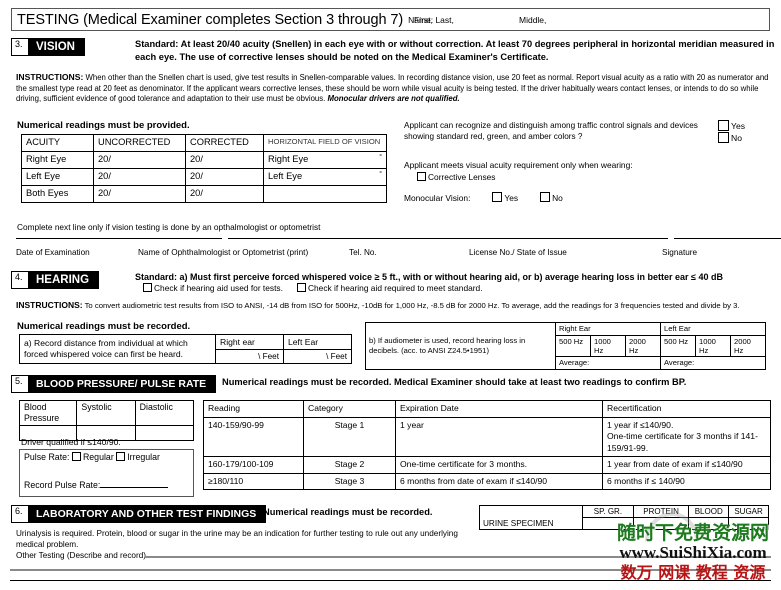 This screenshot has height=590, width=781. Describe the element at coordinates (164, 413) in the screenshot. I see `diastolic-header: Diastolic` at that location.